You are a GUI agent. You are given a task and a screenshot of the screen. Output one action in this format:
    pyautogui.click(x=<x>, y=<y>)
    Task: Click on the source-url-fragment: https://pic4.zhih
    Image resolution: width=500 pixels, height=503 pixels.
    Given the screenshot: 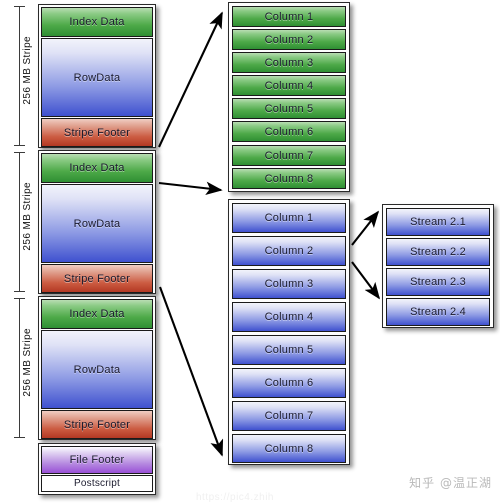 What is the action you would take?
    pyautogui.click(x=235, y=497)
    